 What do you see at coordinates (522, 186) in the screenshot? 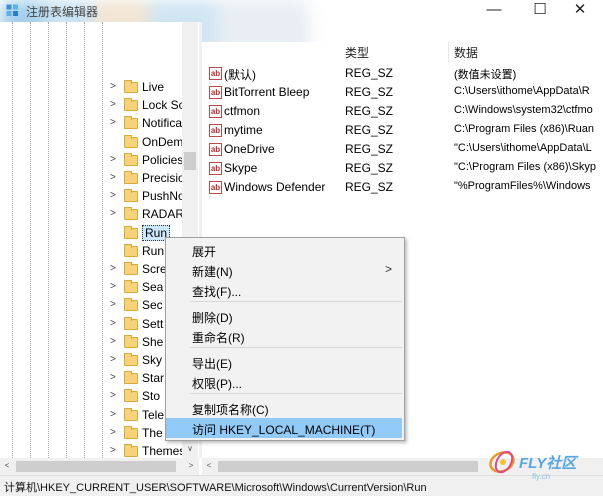
I see `value-data: "%ProgramFiles%\Windows` at bounding box center [522, 186].